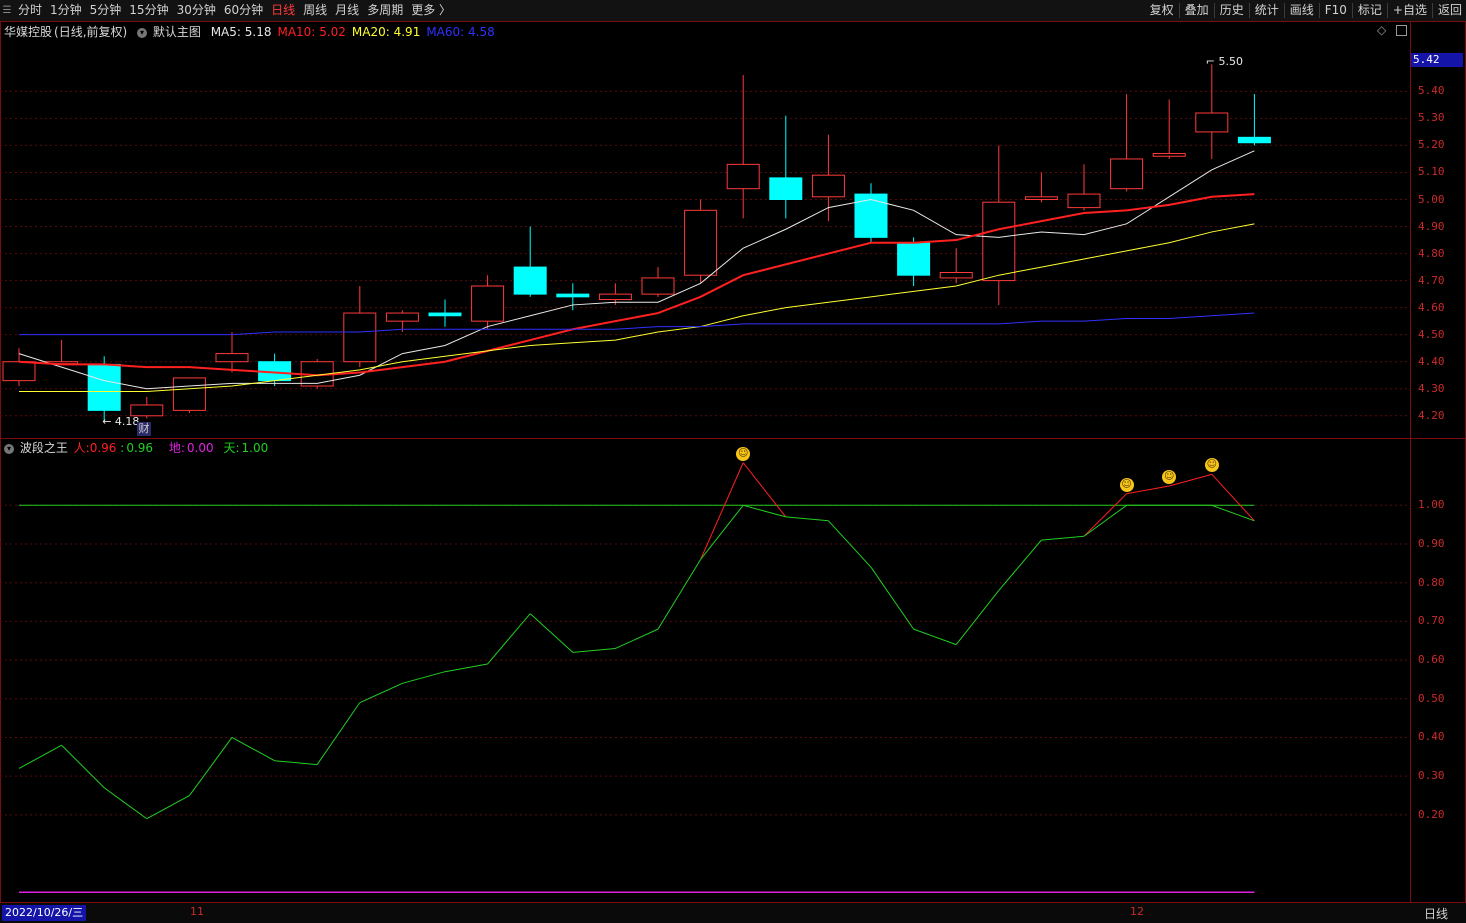 The image size is (1466, 923). What do you see at coordinates (1431, 145) in the screenshot?
I see `price-axis-label: 5.20` at bounding box center [1431, 145].